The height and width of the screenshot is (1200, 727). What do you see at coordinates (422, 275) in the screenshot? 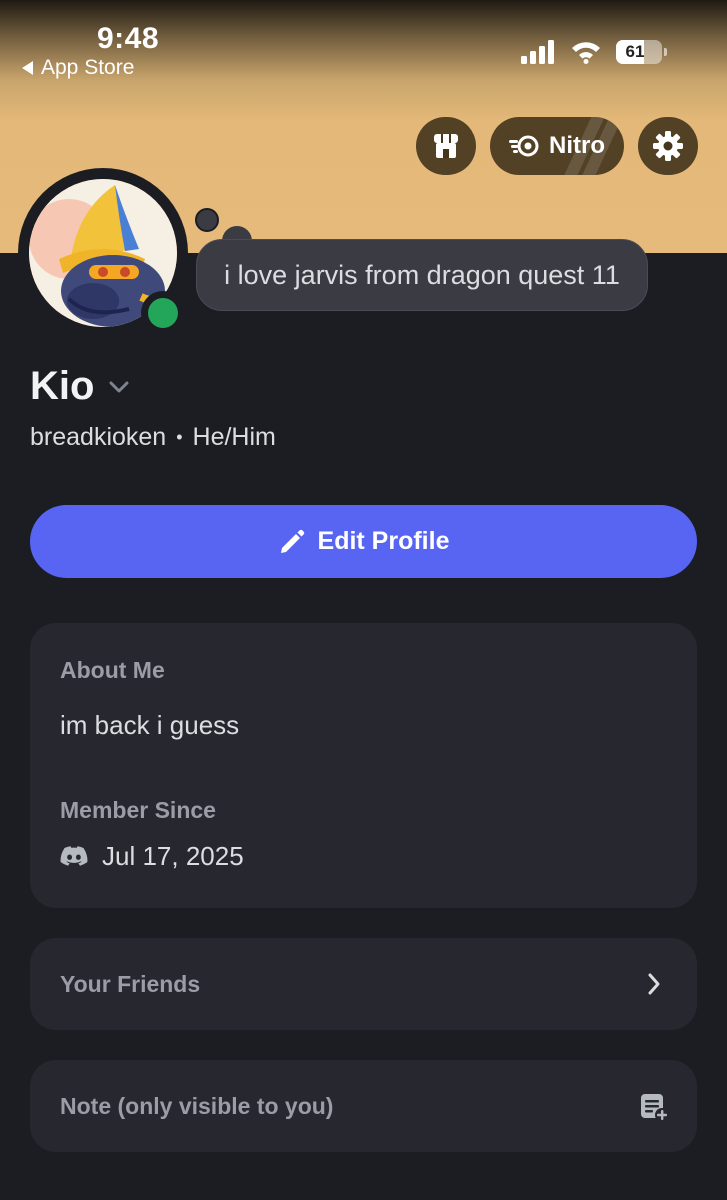
I see `custom-status-bubble: i love jarvis from dragon quest 11` at bounding box center [422, 275].